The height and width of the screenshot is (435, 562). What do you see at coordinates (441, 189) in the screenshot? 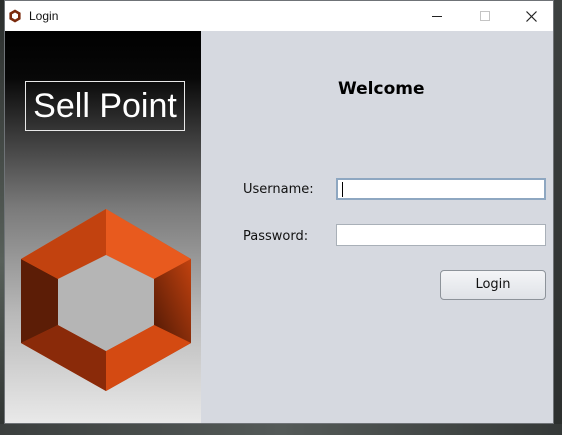
I see `username-input` at bounding box center [441, 189].